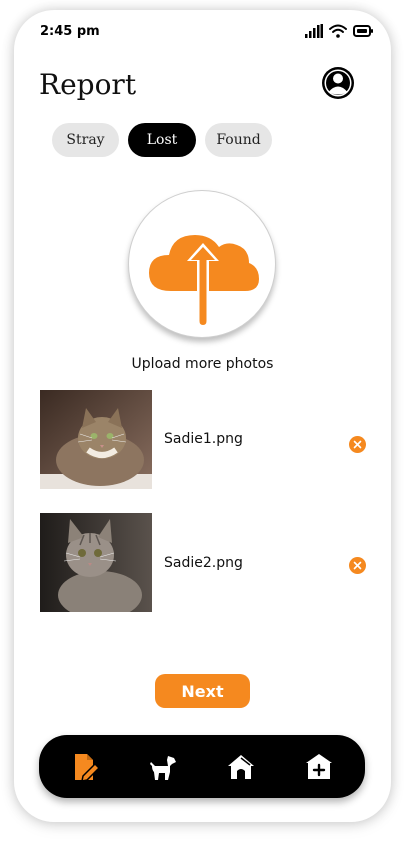 This screenshot has width=405, height=842. I want to click on signal-icon, so click(314, 31).